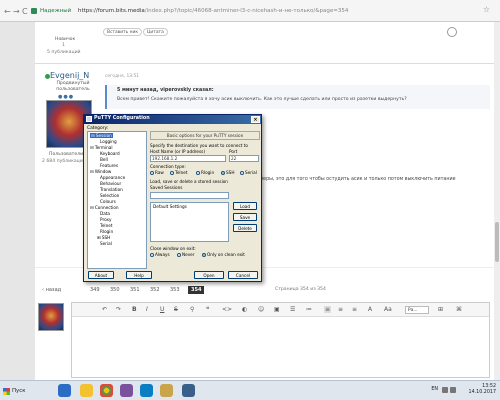 Image resolution: width=500 pixels, height=400 pixels. I want to click on taskbar-avatar-icon, so click(166, 390).